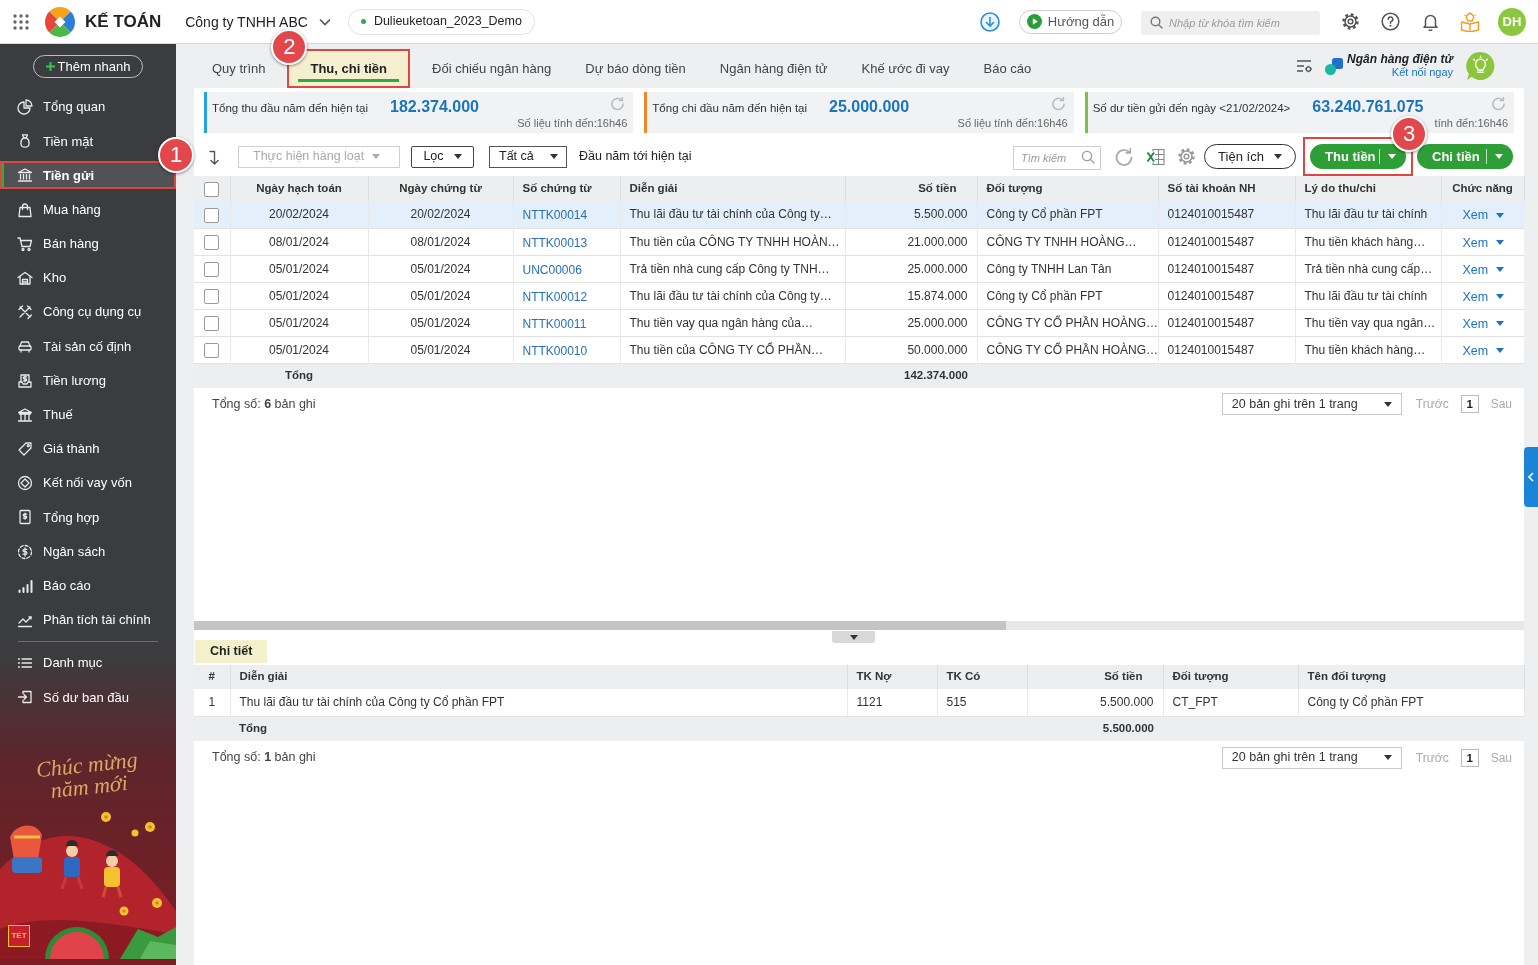  What do you see at coordinates (635, 68) in the screenshot?
I see `tab: Dự báo dòng tiền` at bounding box center [635, 68].